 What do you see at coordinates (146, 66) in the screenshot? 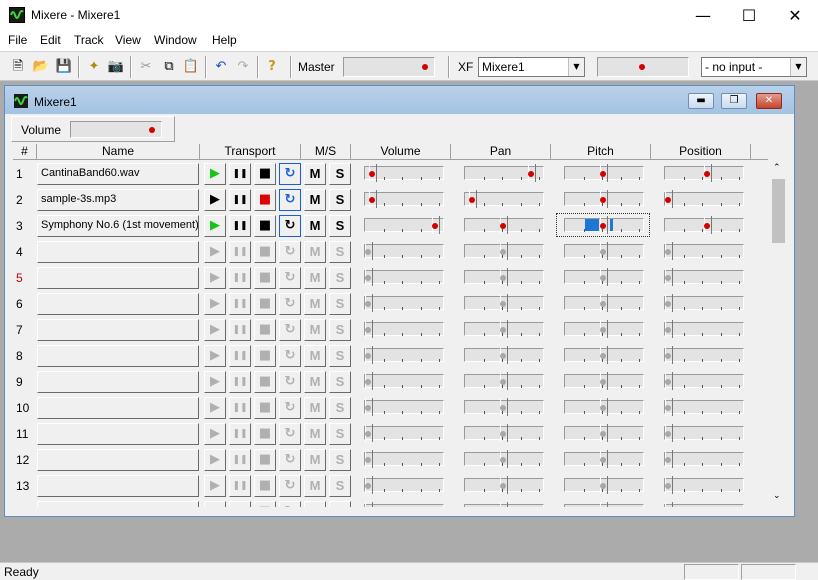
I see `cut-icon: ✂` at bounding box center [146, 66].